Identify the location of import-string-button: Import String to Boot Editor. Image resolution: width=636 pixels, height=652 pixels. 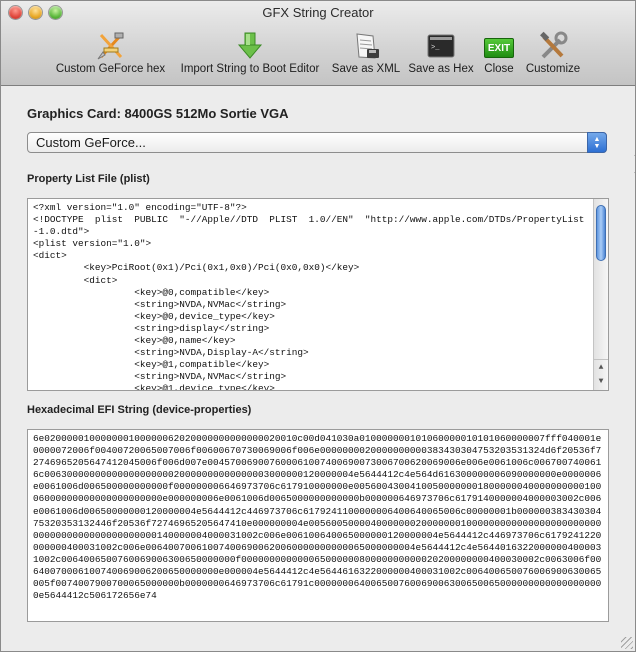
(250, 55).